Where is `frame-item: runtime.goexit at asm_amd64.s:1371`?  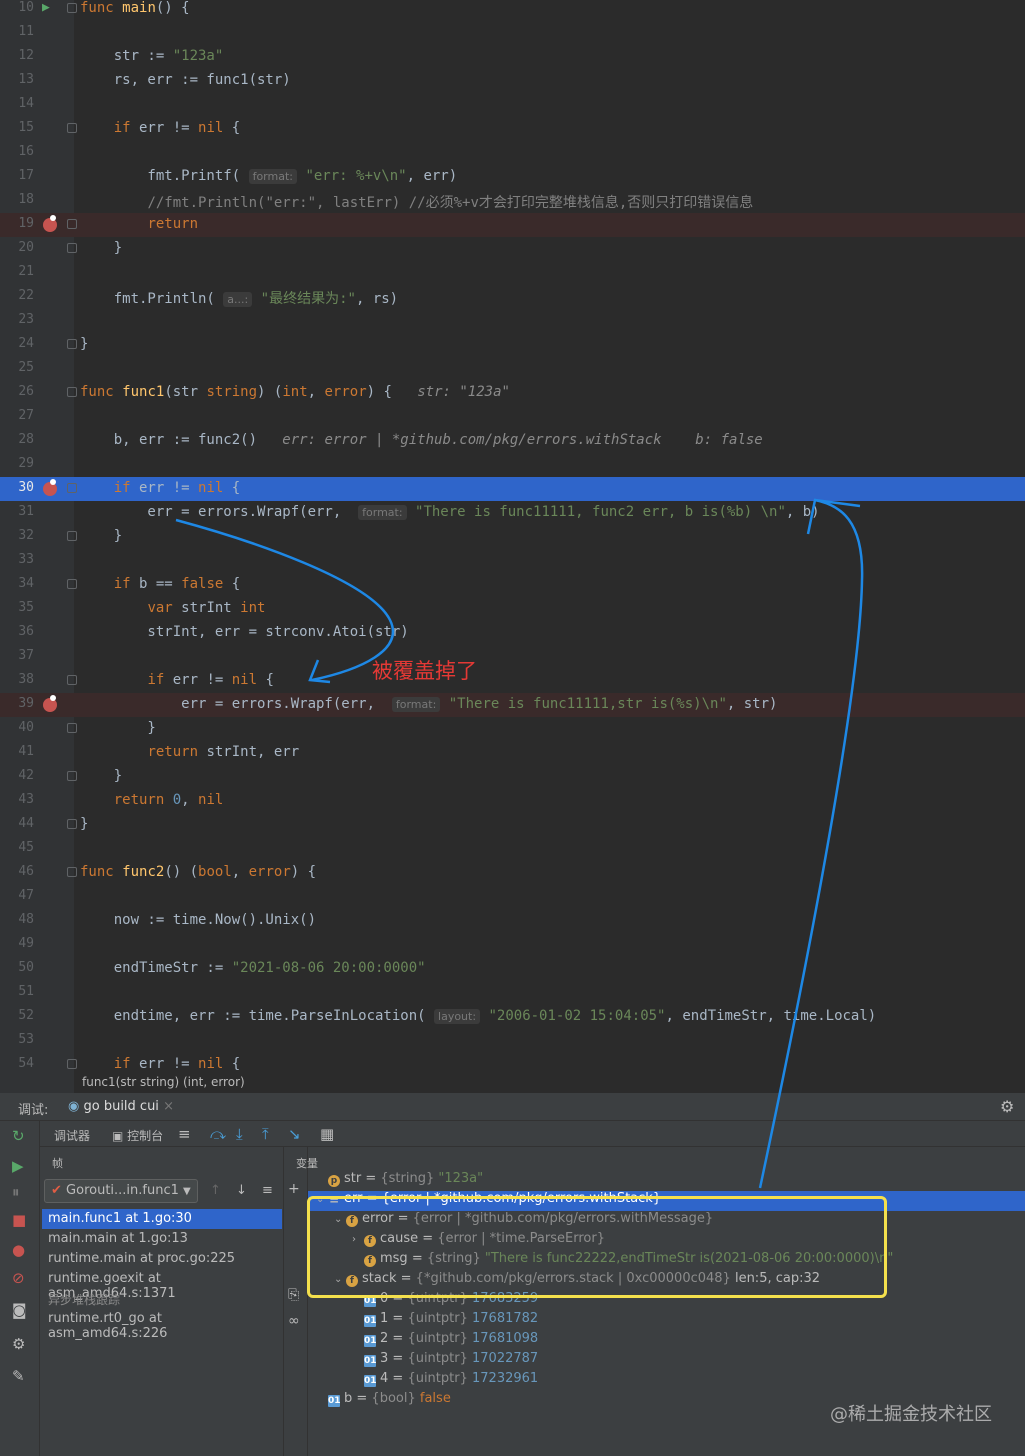 frame-item: runtime.goexit at asm_amd64.s:1371 is located at coordinates (162, 1285).